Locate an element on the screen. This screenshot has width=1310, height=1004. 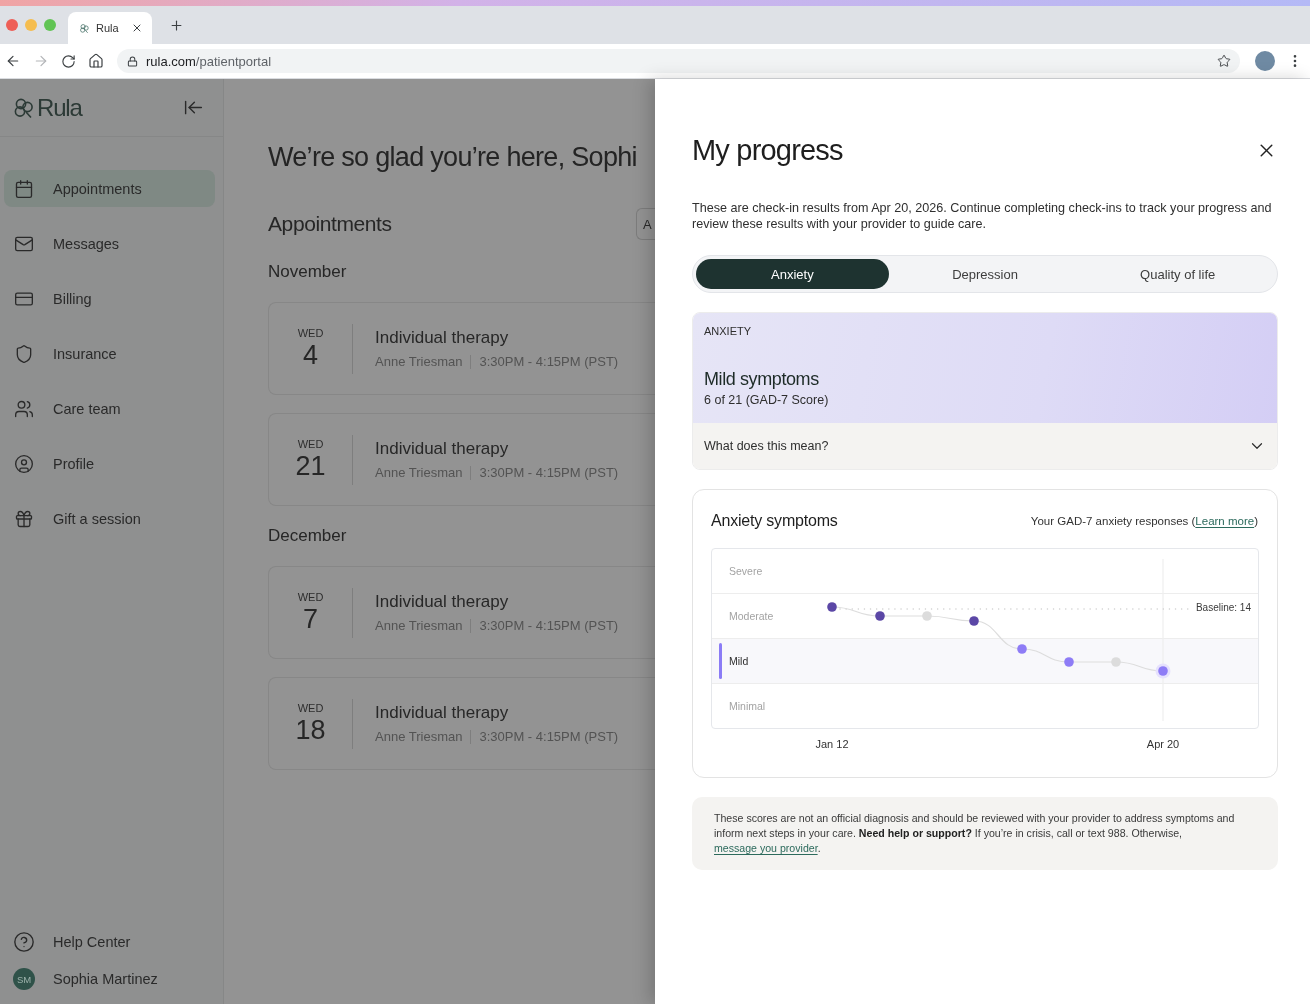
baseline-label: Baseline: 14 is located at coordinates (1223, 607).